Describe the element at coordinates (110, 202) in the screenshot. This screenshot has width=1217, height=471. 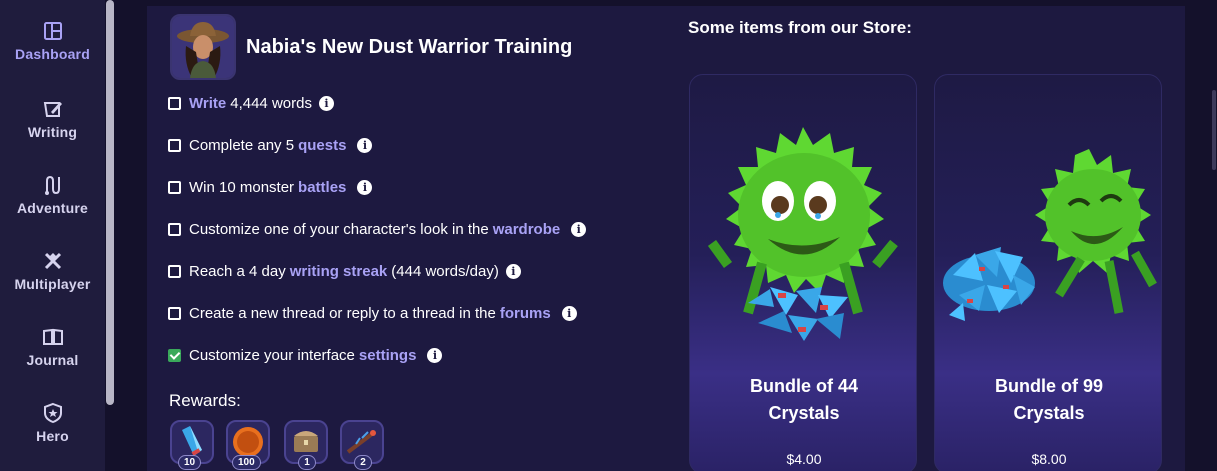
I see `sidebar-scrollbar` at that location.